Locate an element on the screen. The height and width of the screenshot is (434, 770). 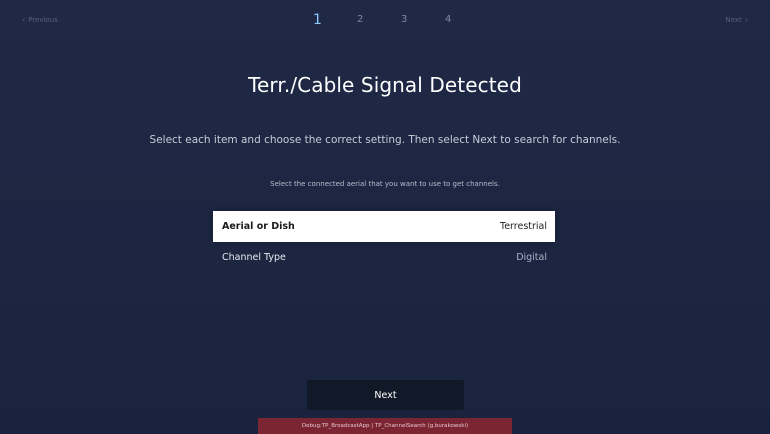
step-3: 3 is located at coordinates (404, 19).